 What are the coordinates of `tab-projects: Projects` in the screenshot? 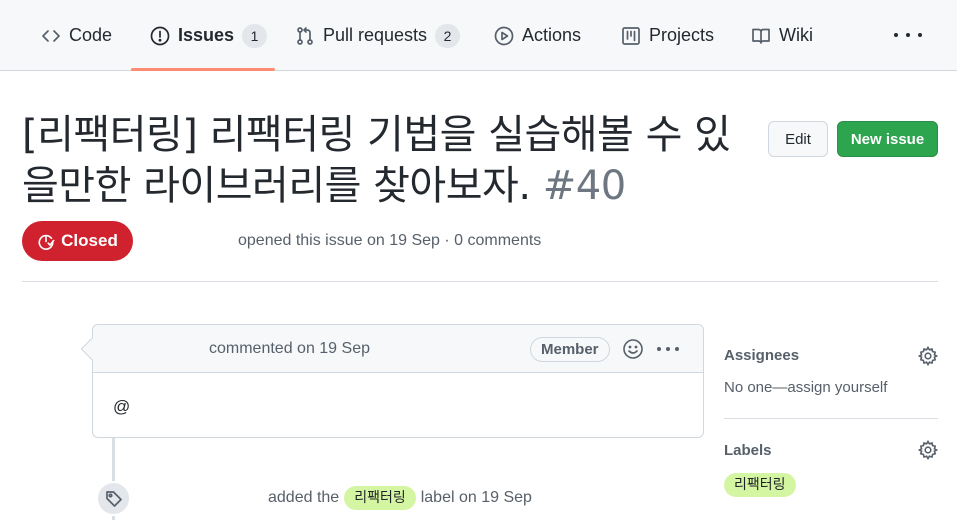 It's located at (667, 35).